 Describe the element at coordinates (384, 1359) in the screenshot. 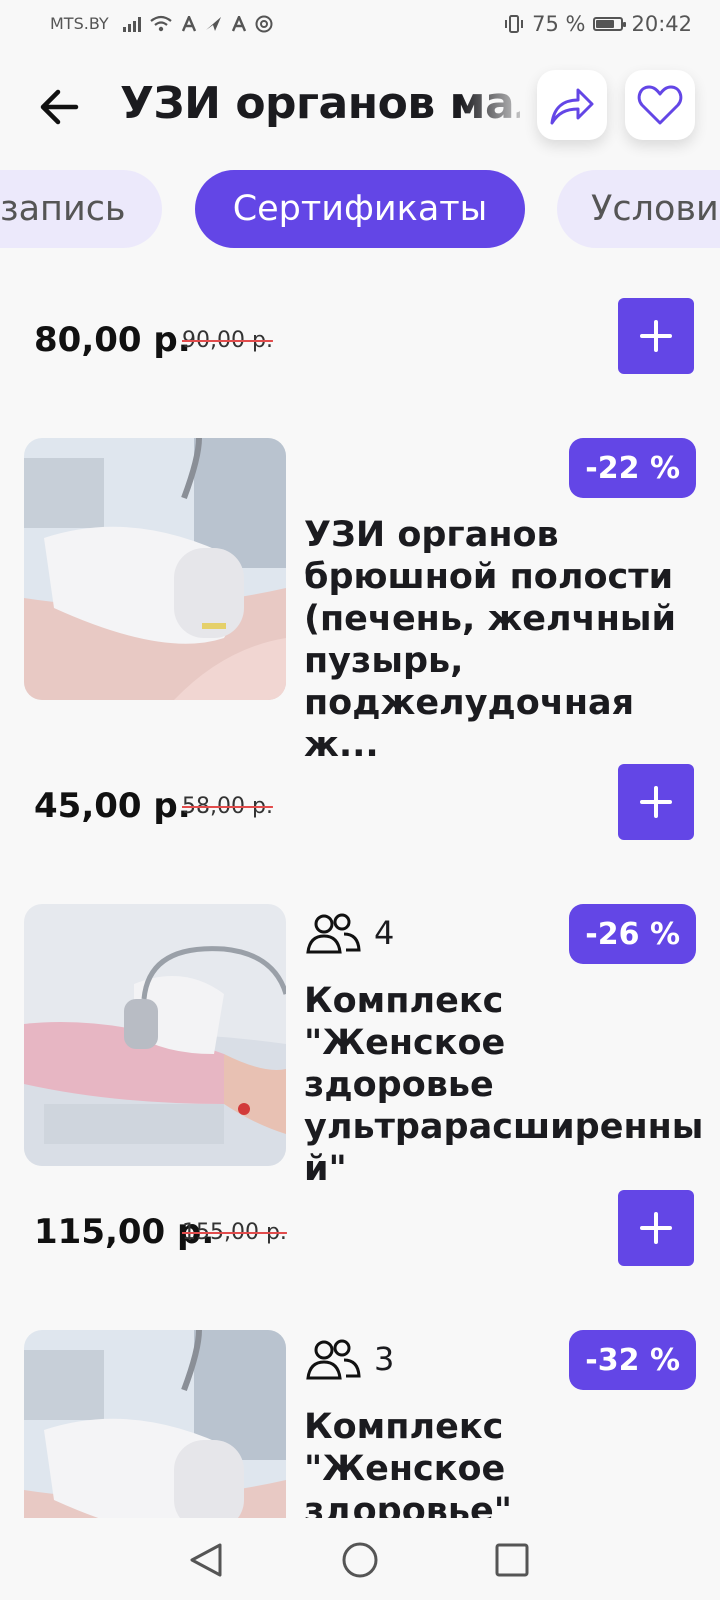

I see `participants-number: 3` at that location.